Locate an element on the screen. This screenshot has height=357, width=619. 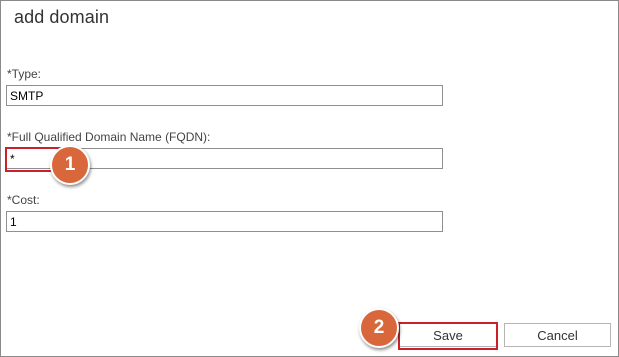
cost-field is located at coordinates (224, 221).